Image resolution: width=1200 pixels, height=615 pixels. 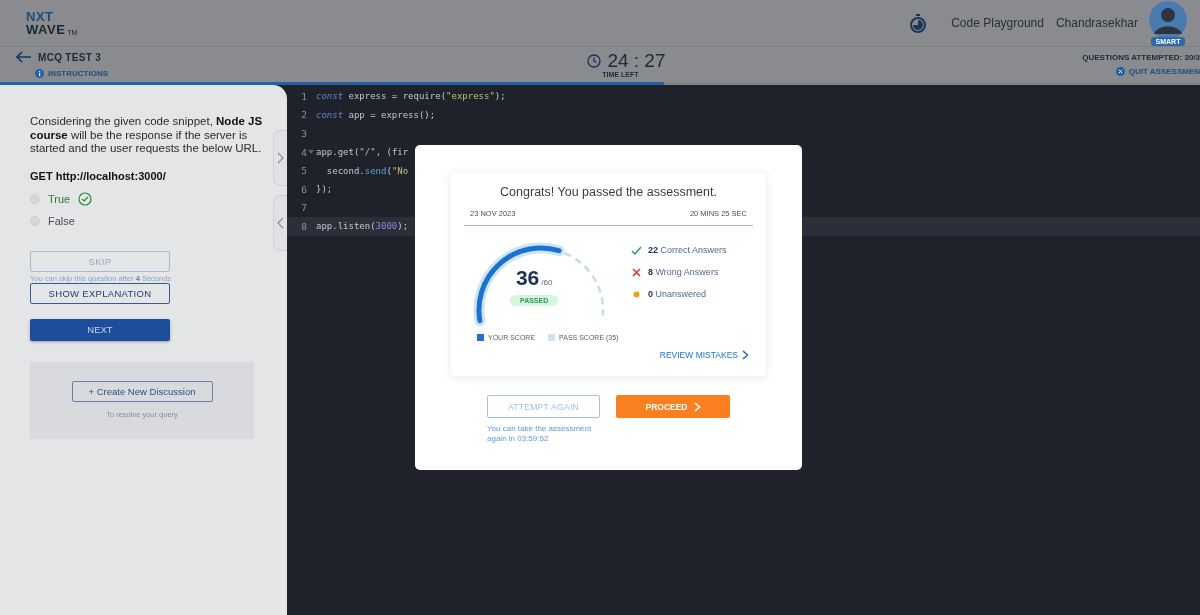 I want to click on user-name: Chandrasekhar, so click(x=1096, y=23).